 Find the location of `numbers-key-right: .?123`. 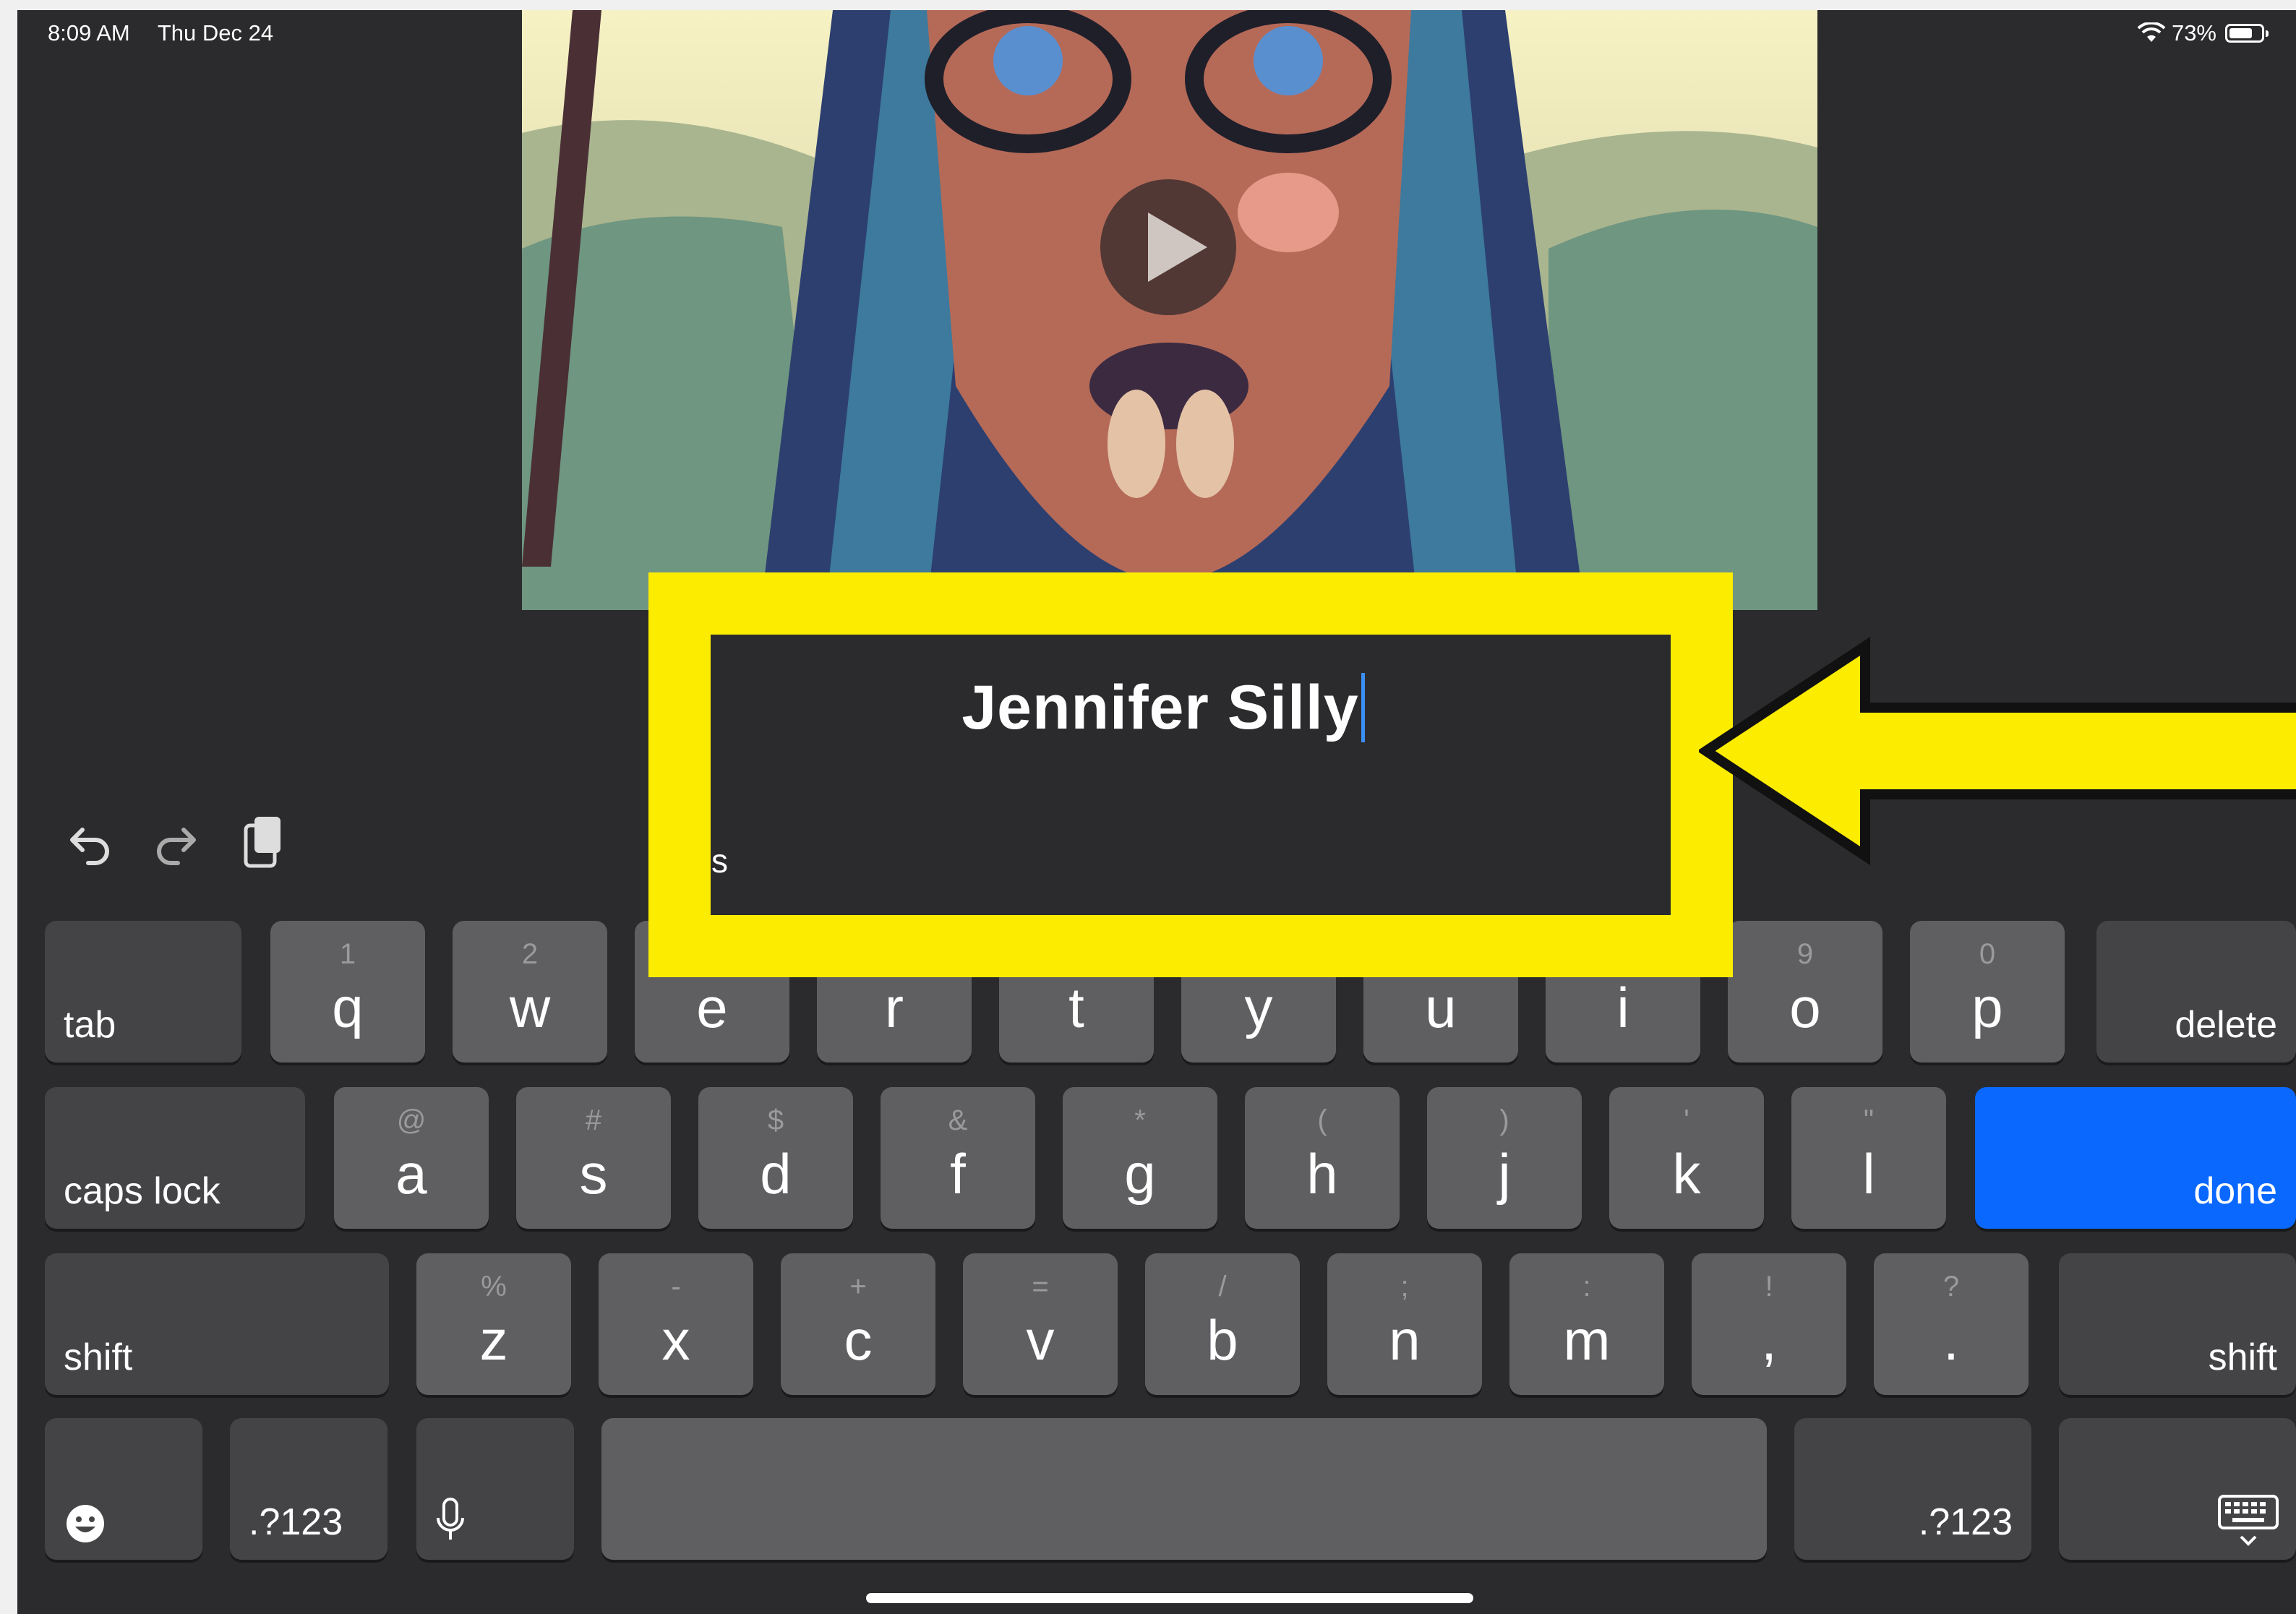

numbers-key-right: .?123 is located at coordinates (1912, 1489).